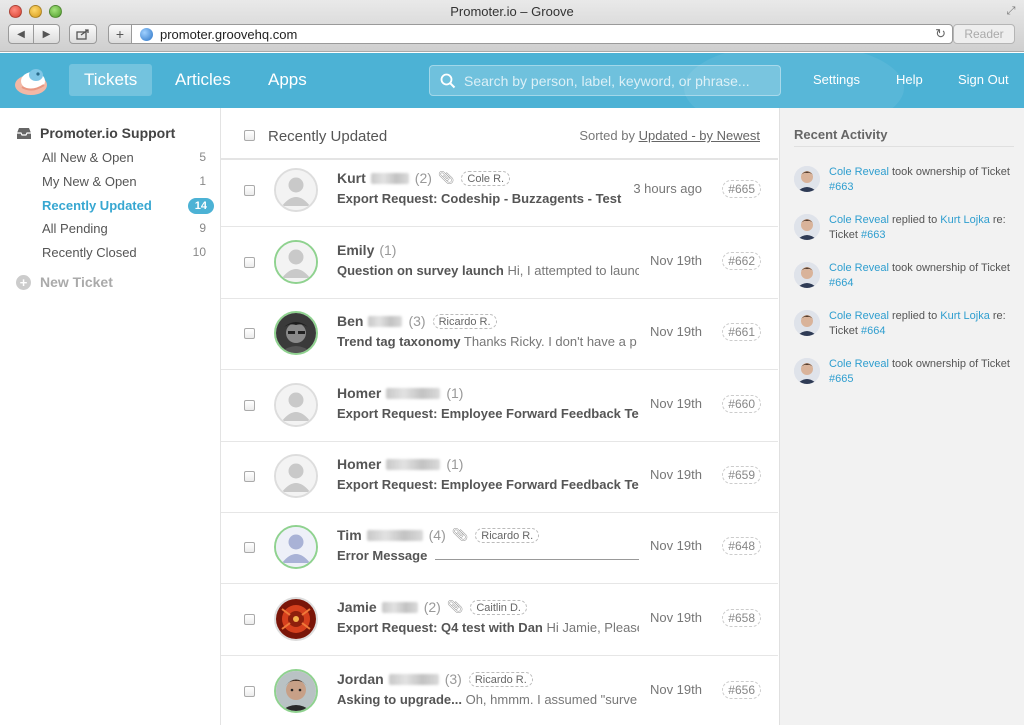 This screenshot has width=1024, height=725. What do you see at coordinates (128, 206) in the screenshot?
I see `sidebar-item-recently-updated: Recently Updated 14` at bounding box center [128, 206].